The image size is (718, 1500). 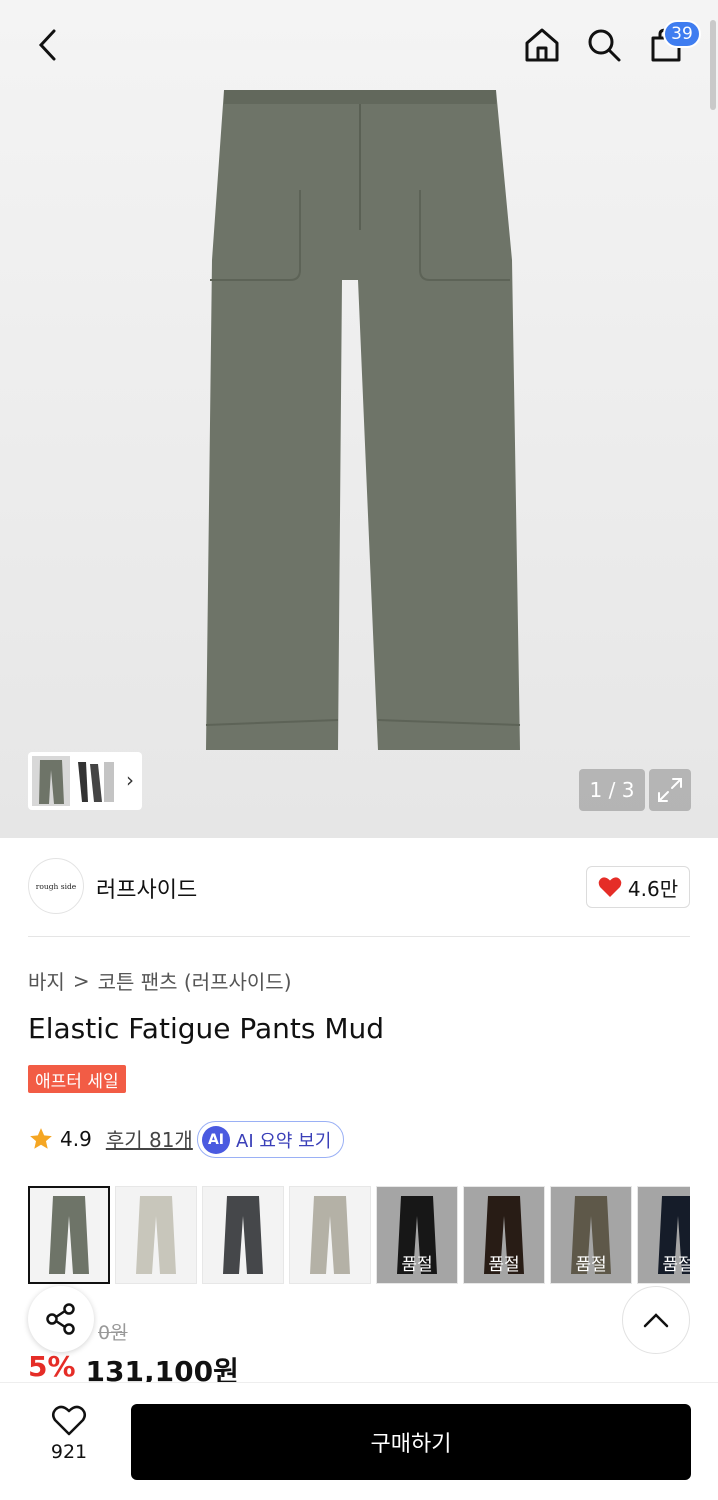 What do you see at coordinates (195, 980) in the screenshot?
I see `breadcrumb-subcategory: 코튼 팬츠 (러프사이드)` at bounding box center [195, 980].